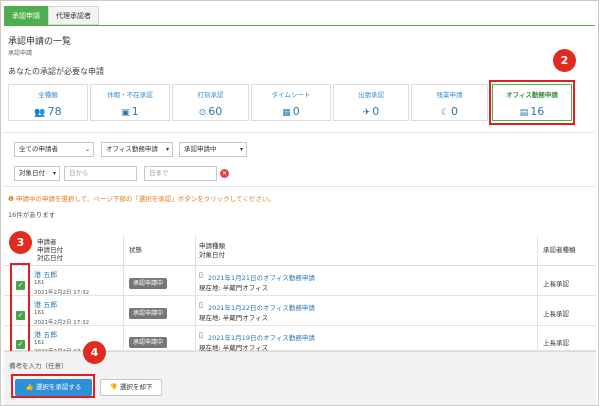 This screenshot has width=599, height=406. I want to click on card-label: 残業申請, so click(449, 95).